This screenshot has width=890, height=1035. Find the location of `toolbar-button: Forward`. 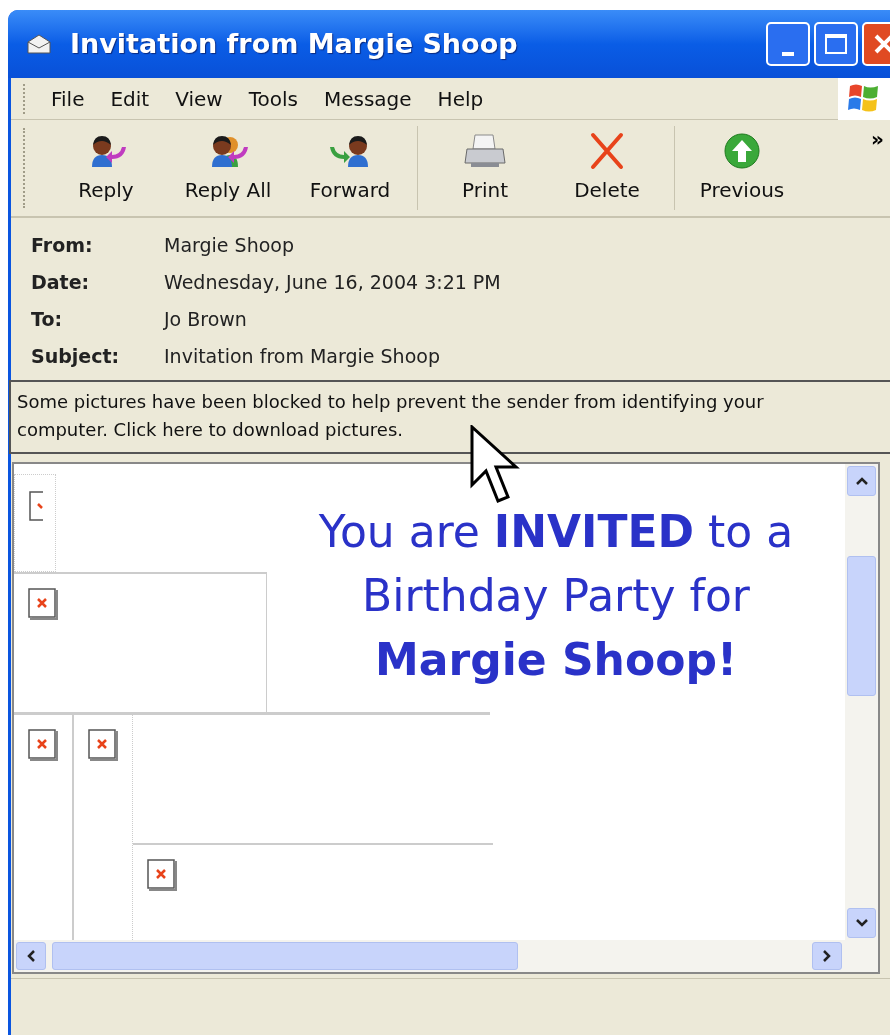

toolbar-button: Forward is located at coordinates (350, 168).